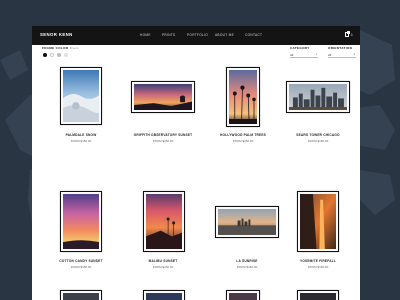 The width and height of the screenshot is (400, 300). What do you see at coordinates (55, 48) in the screenshot?
I see `frame-color-title: FRAME COLOR` at bounding box center [55, 48].